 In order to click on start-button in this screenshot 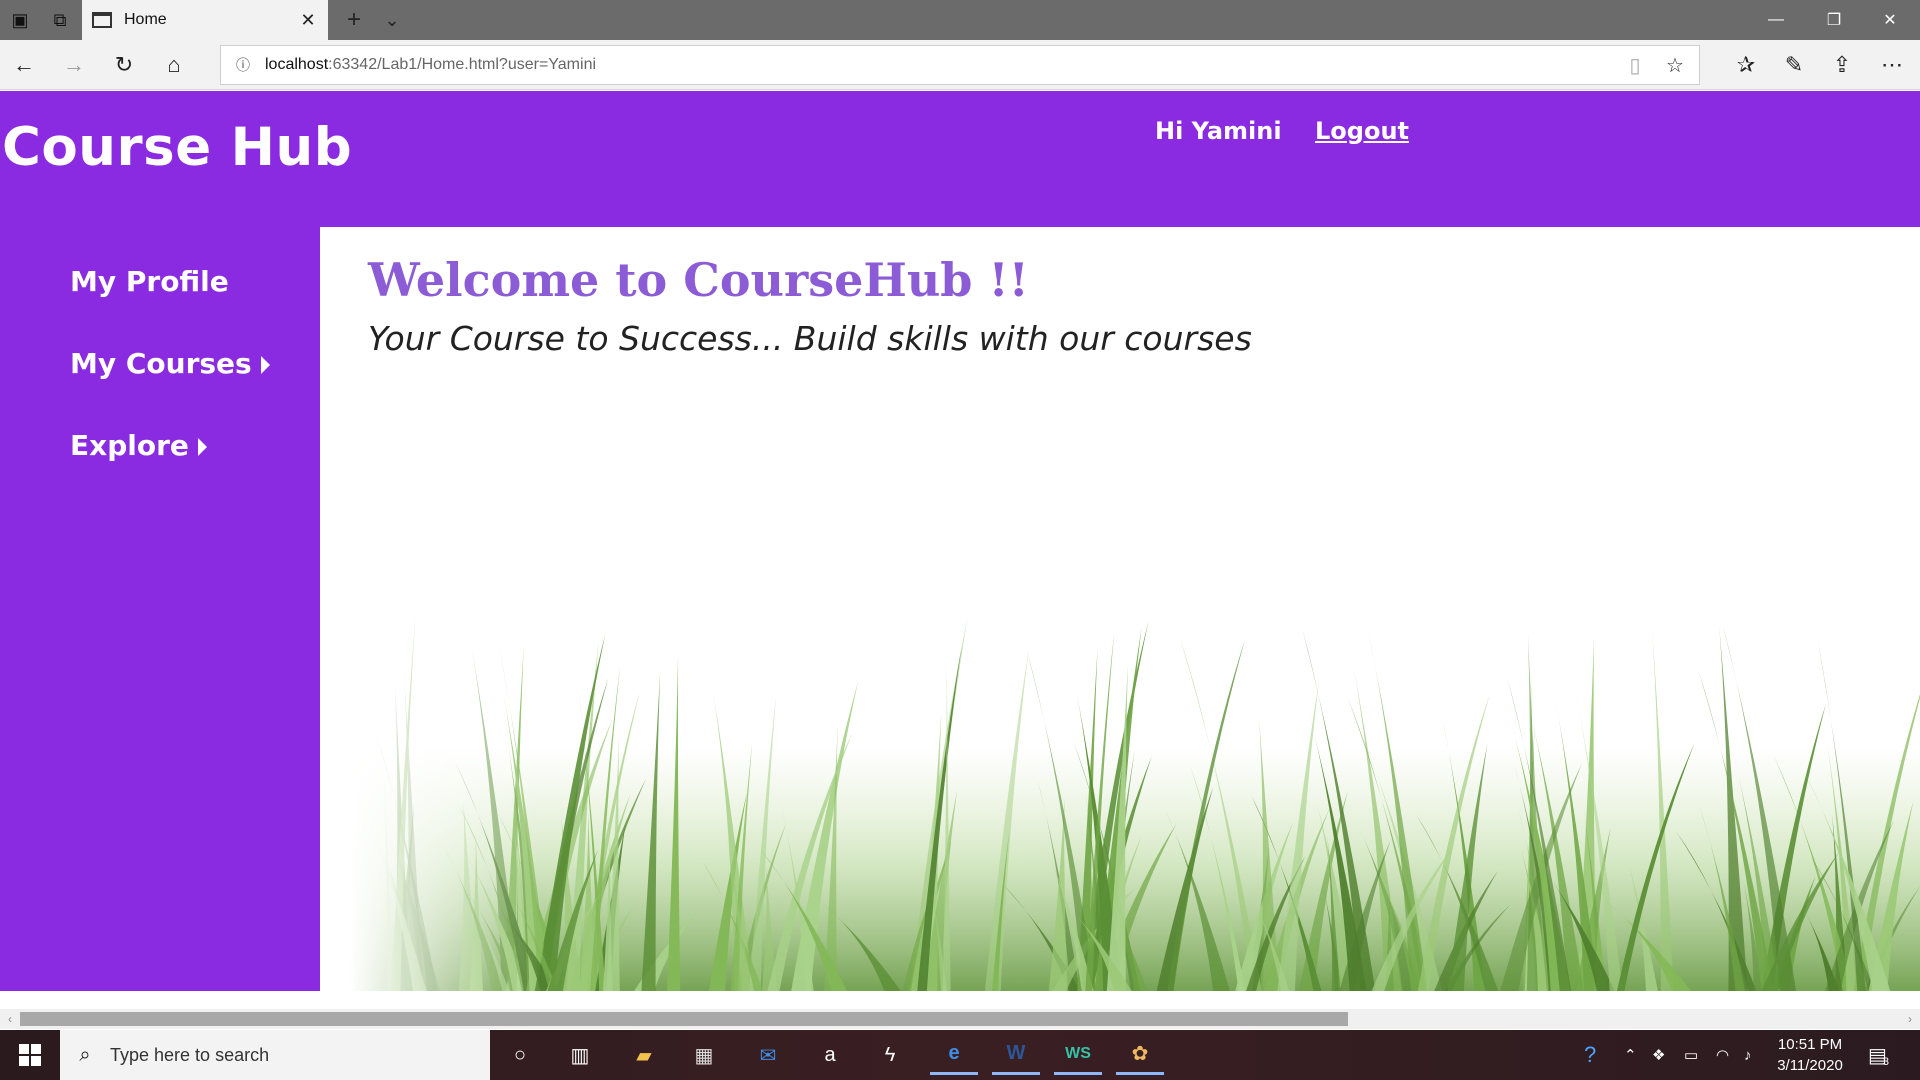, I will do `click(30, 1055)`.